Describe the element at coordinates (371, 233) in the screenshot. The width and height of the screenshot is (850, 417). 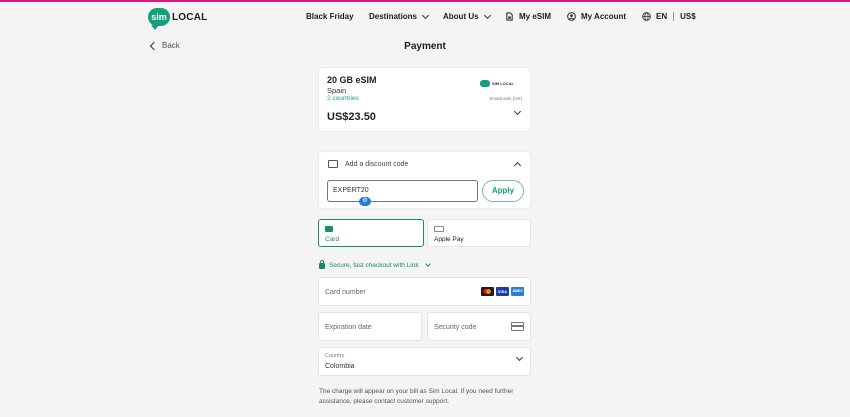
I see `payment-method-card: Card` at that location.